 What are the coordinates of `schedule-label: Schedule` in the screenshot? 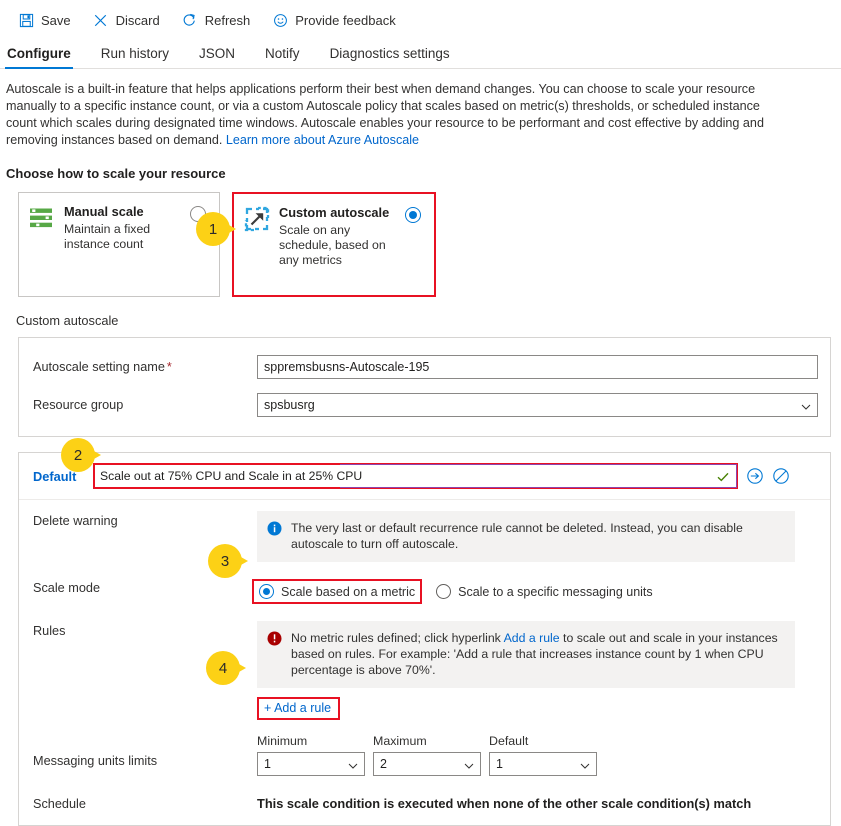 It's located at (59, 804).